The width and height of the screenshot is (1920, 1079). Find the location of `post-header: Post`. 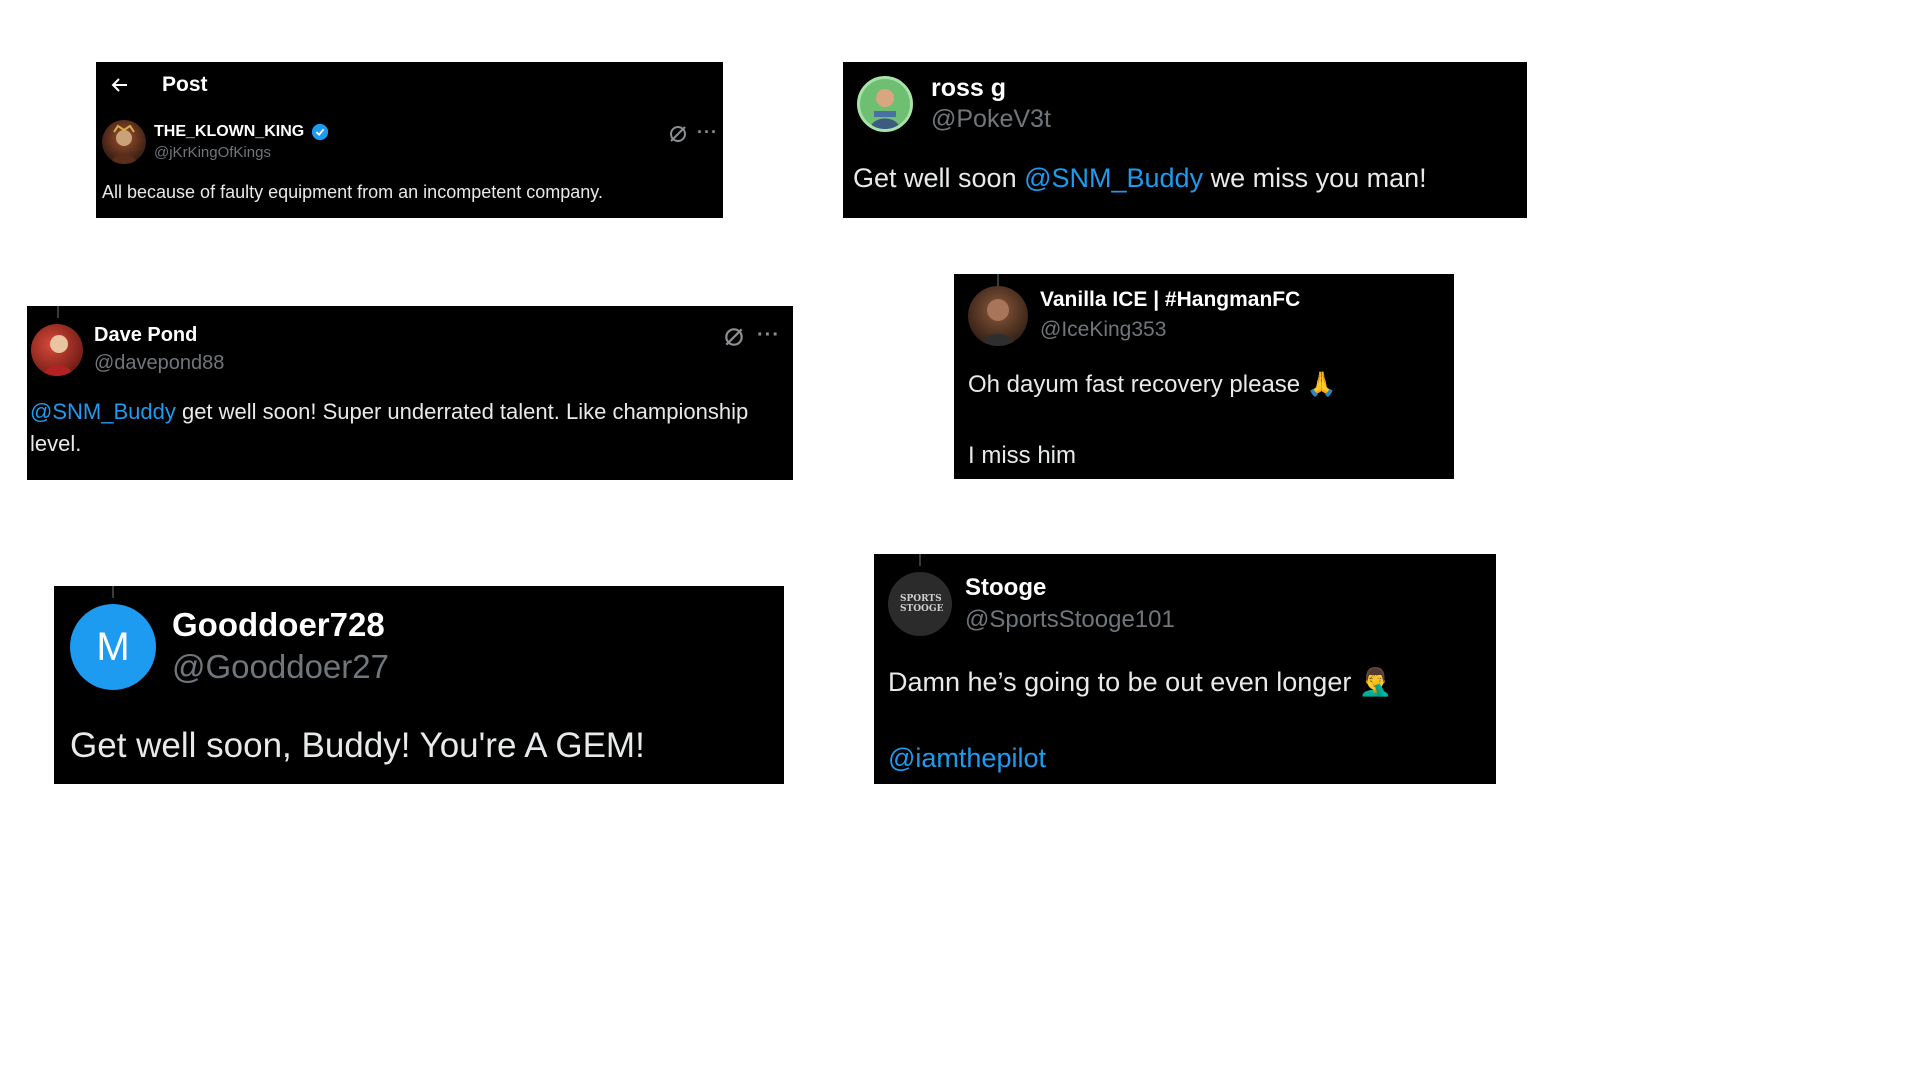

post-header: Post is located at coordinates (158, 85).